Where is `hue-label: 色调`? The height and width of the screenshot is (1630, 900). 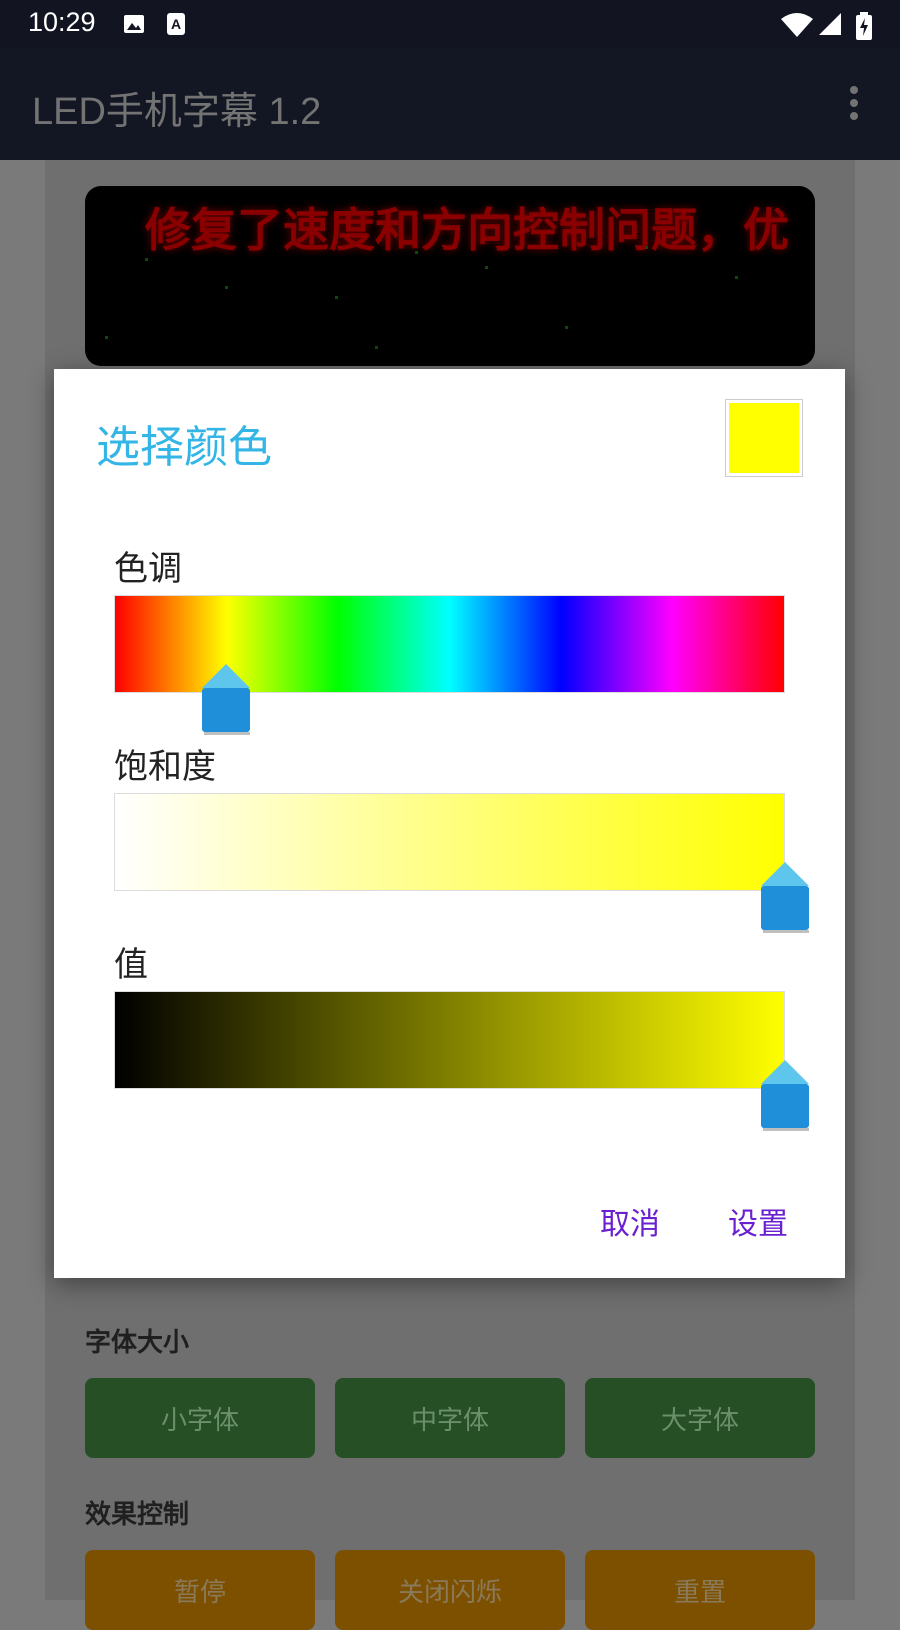 hue-label: 色调 is located at coordinates (148, 569).